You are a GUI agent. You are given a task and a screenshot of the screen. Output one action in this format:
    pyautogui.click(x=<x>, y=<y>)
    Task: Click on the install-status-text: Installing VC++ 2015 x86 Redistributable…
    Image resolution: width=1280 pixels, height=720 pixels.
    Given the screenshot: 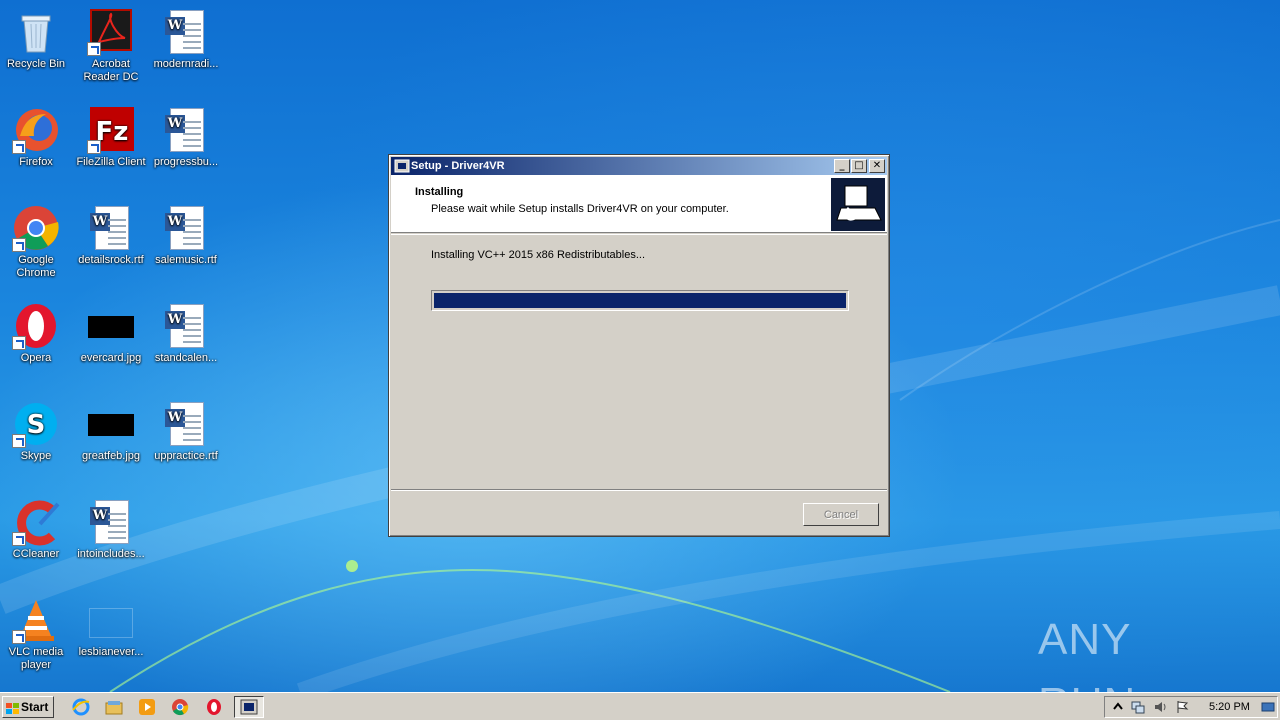 What is the action you would take?
    pyautogui.click(x=538, y=255)
    